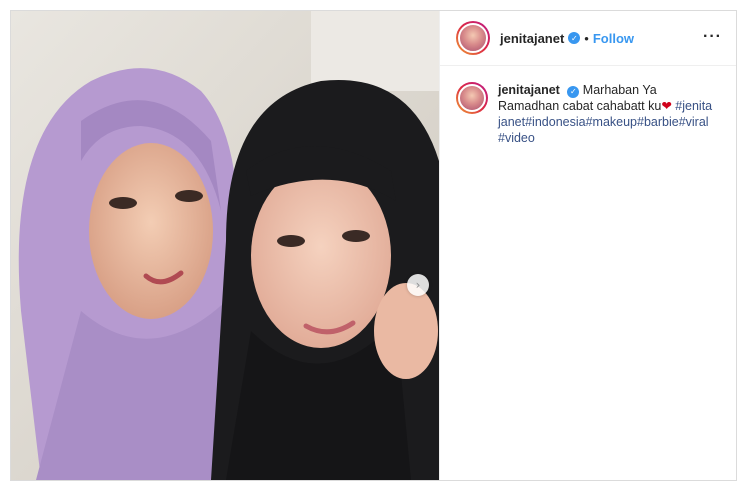  I want to click on carousel-next-button: ›, so click(418, 285).